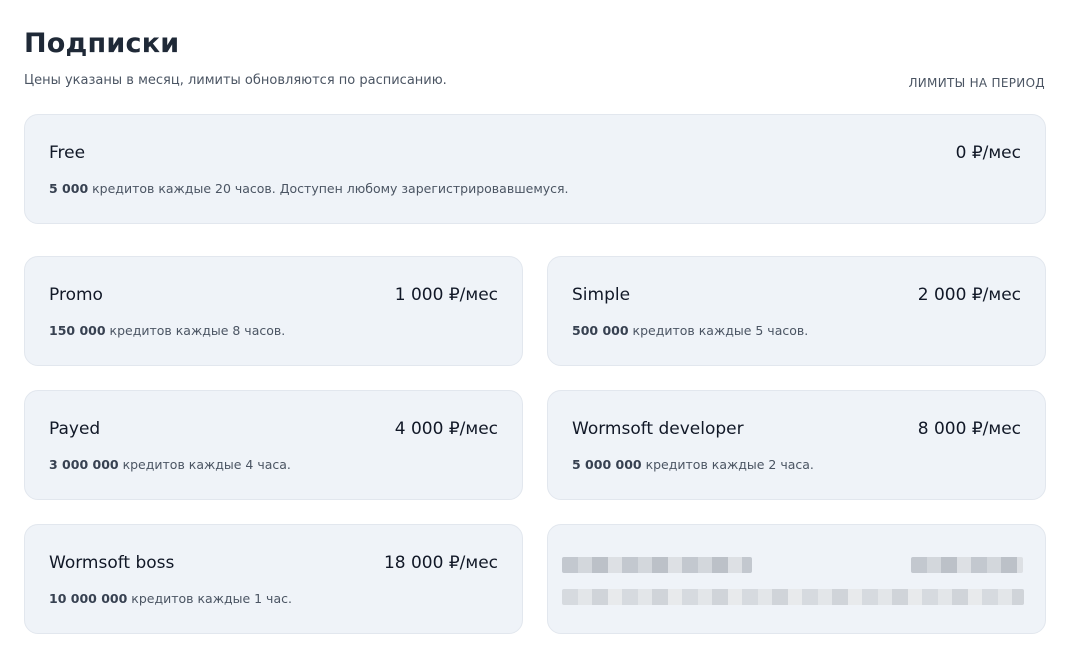  Describe the element at coordinates (607, 464) in the screenshot. I see `plan-credits: 5 000 000` at that location.